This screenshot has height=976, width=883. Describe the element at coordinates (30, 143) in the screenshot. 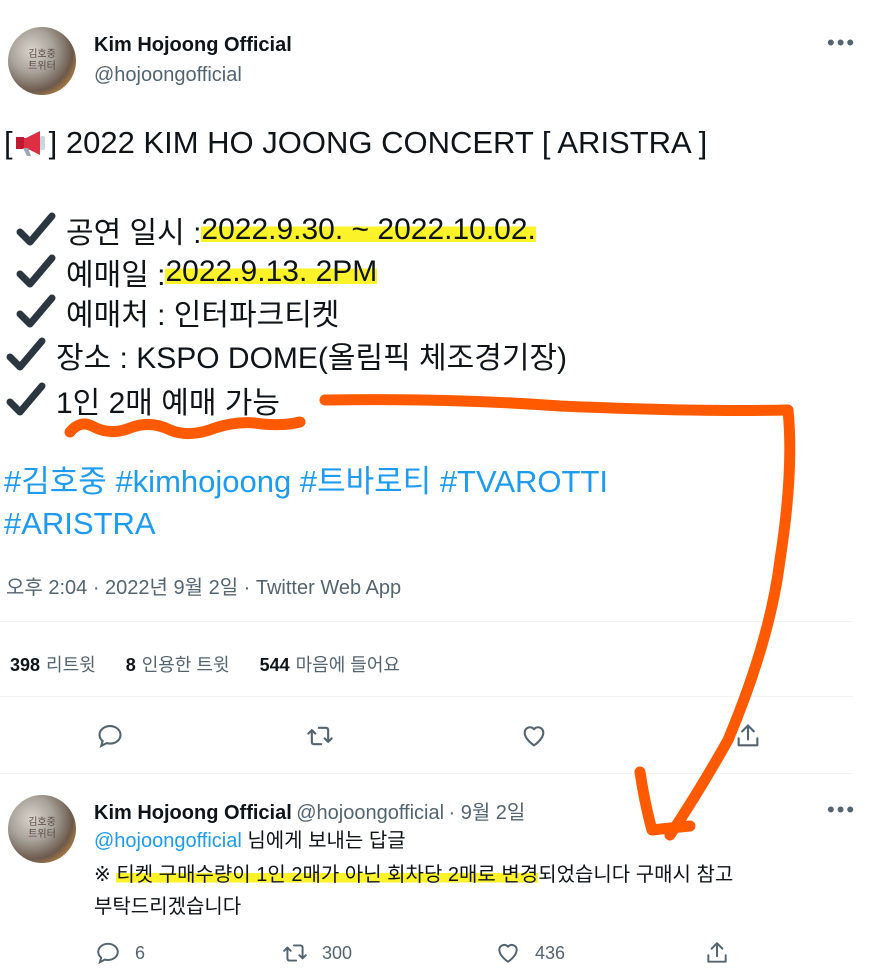

I see `megaphone-icon` at that location.